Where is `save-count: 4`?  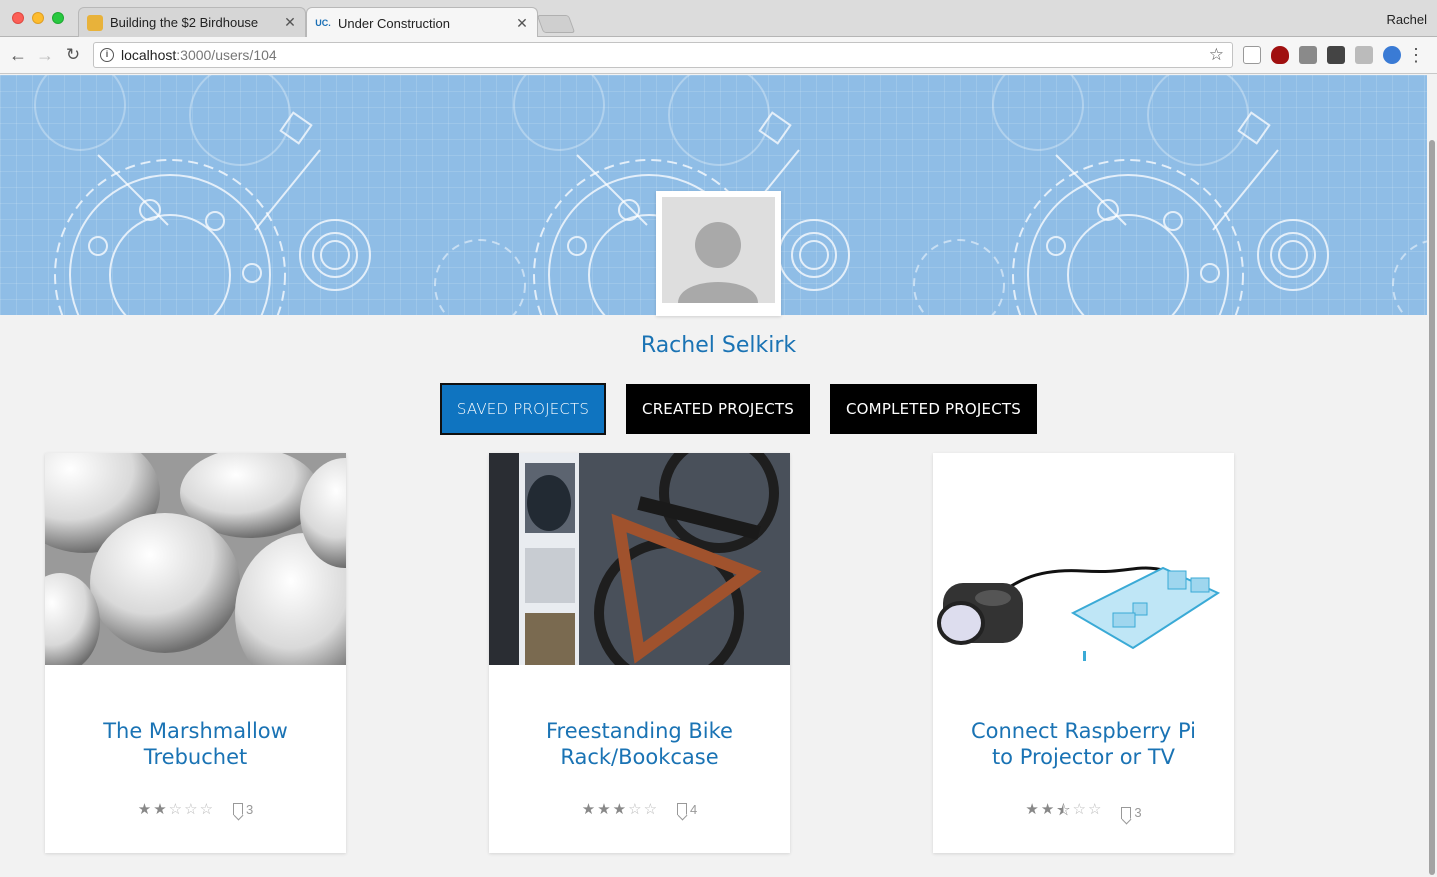
save-count: 4 is located at coordinates (694, 809).